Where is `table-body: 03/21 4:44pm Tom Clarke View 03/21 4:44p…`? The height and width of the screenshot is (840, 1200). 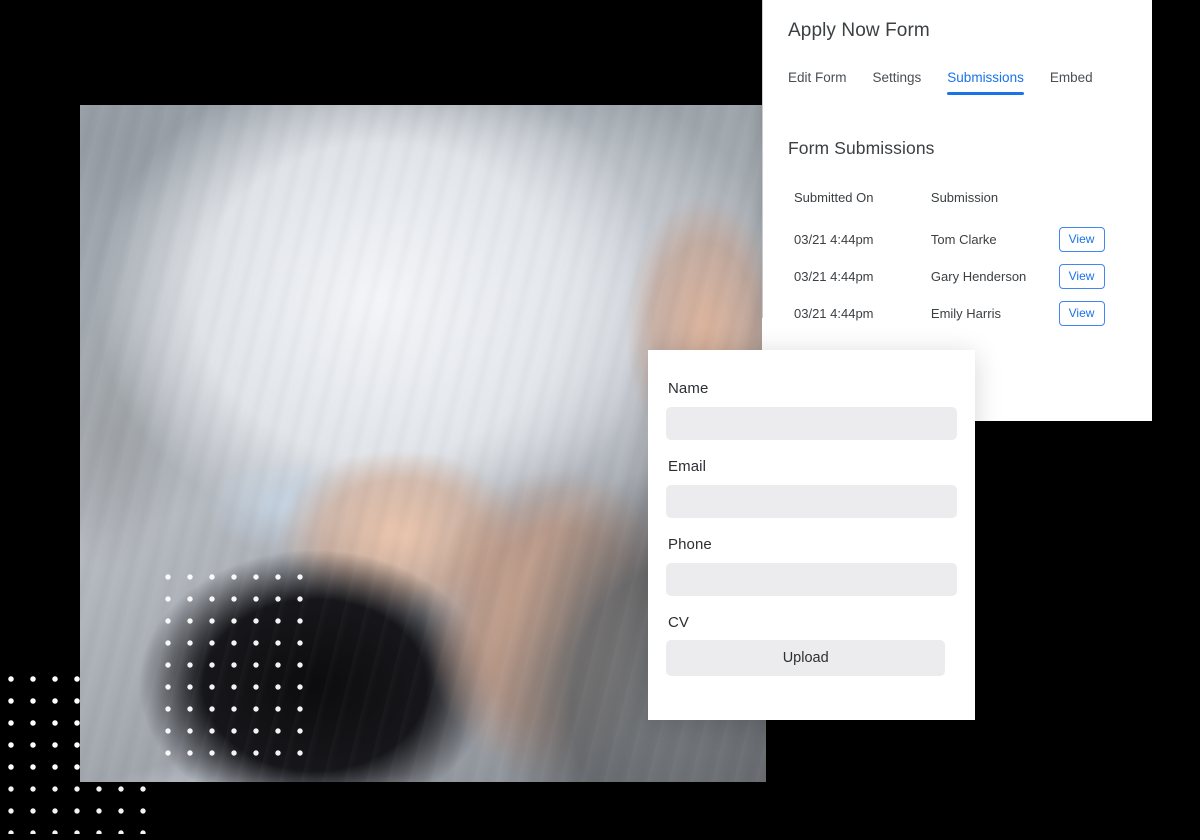 table-body: 03/21 4:44pm Tom Clarke View 03/21 4:44p… is located at coordinates (953, 276).